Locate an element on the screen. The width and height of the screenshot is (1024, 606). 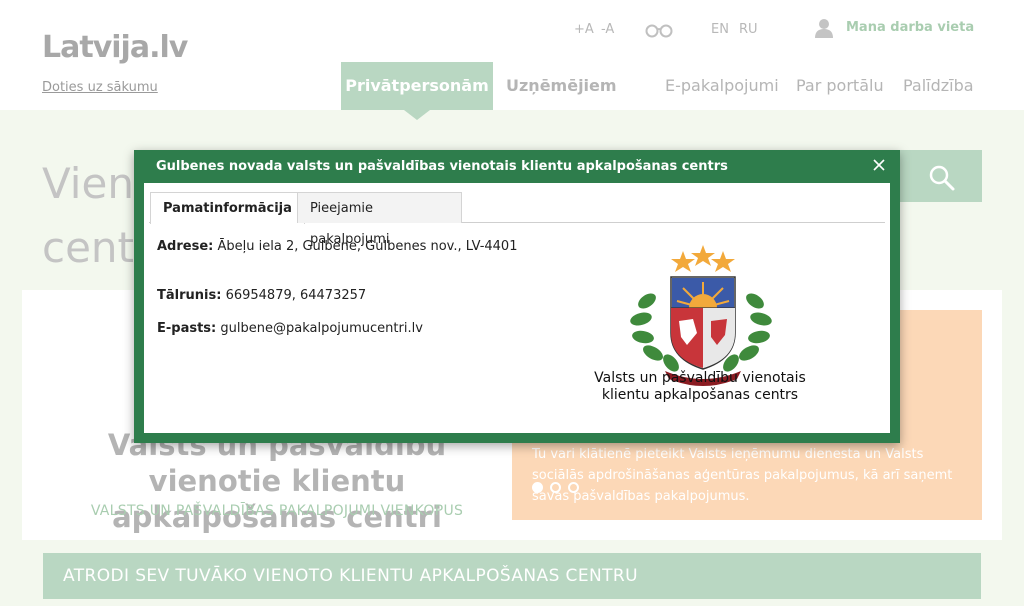
email-value: gulbene@pakalpojumucentri.lv is located at coordinates (321, 328).